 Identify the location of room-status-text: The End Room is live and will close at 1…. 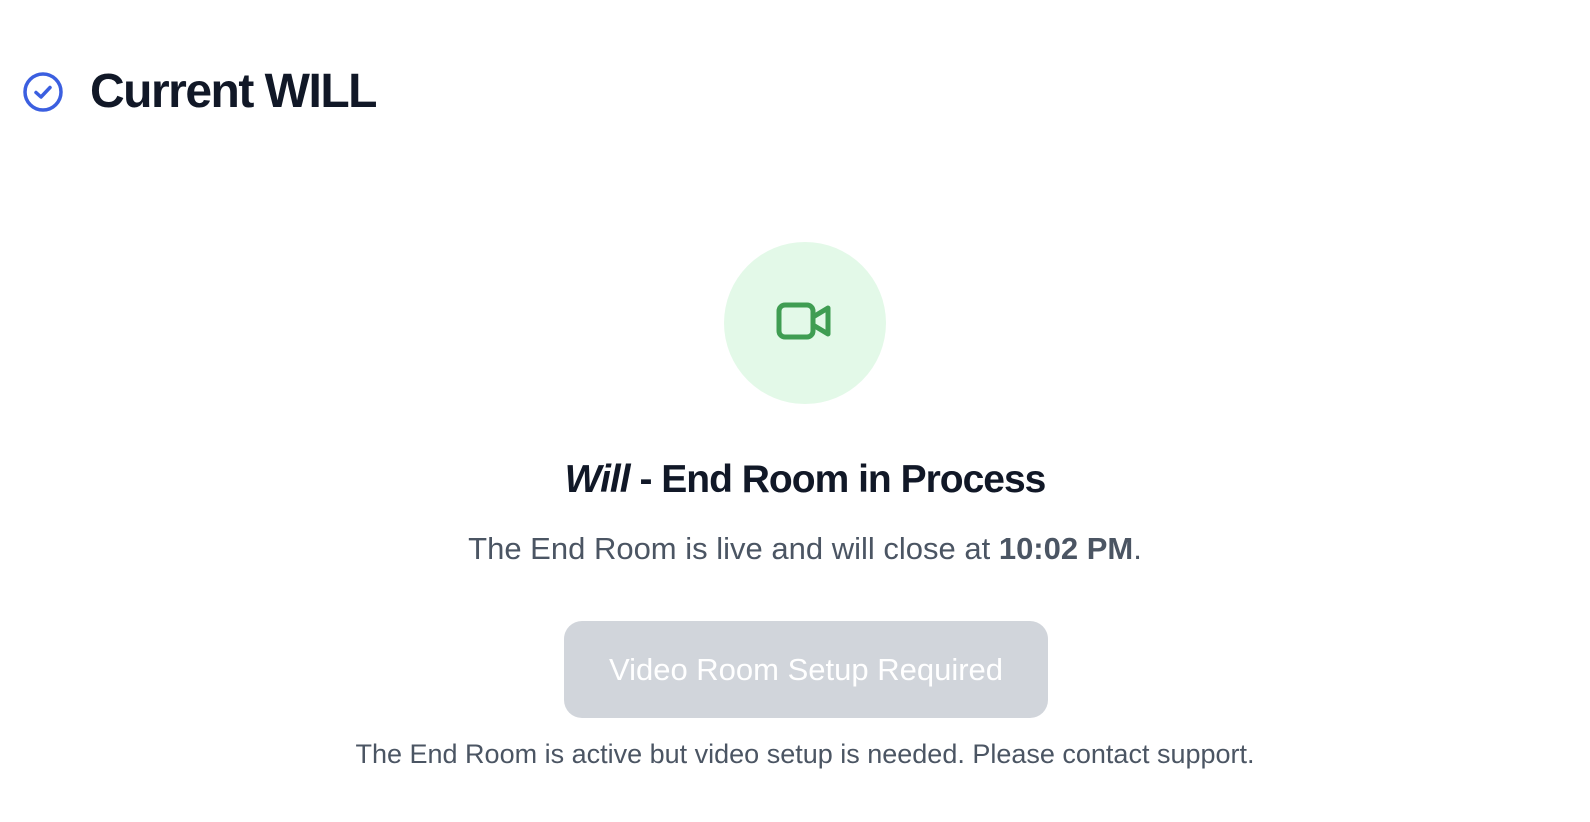
(795, 549).